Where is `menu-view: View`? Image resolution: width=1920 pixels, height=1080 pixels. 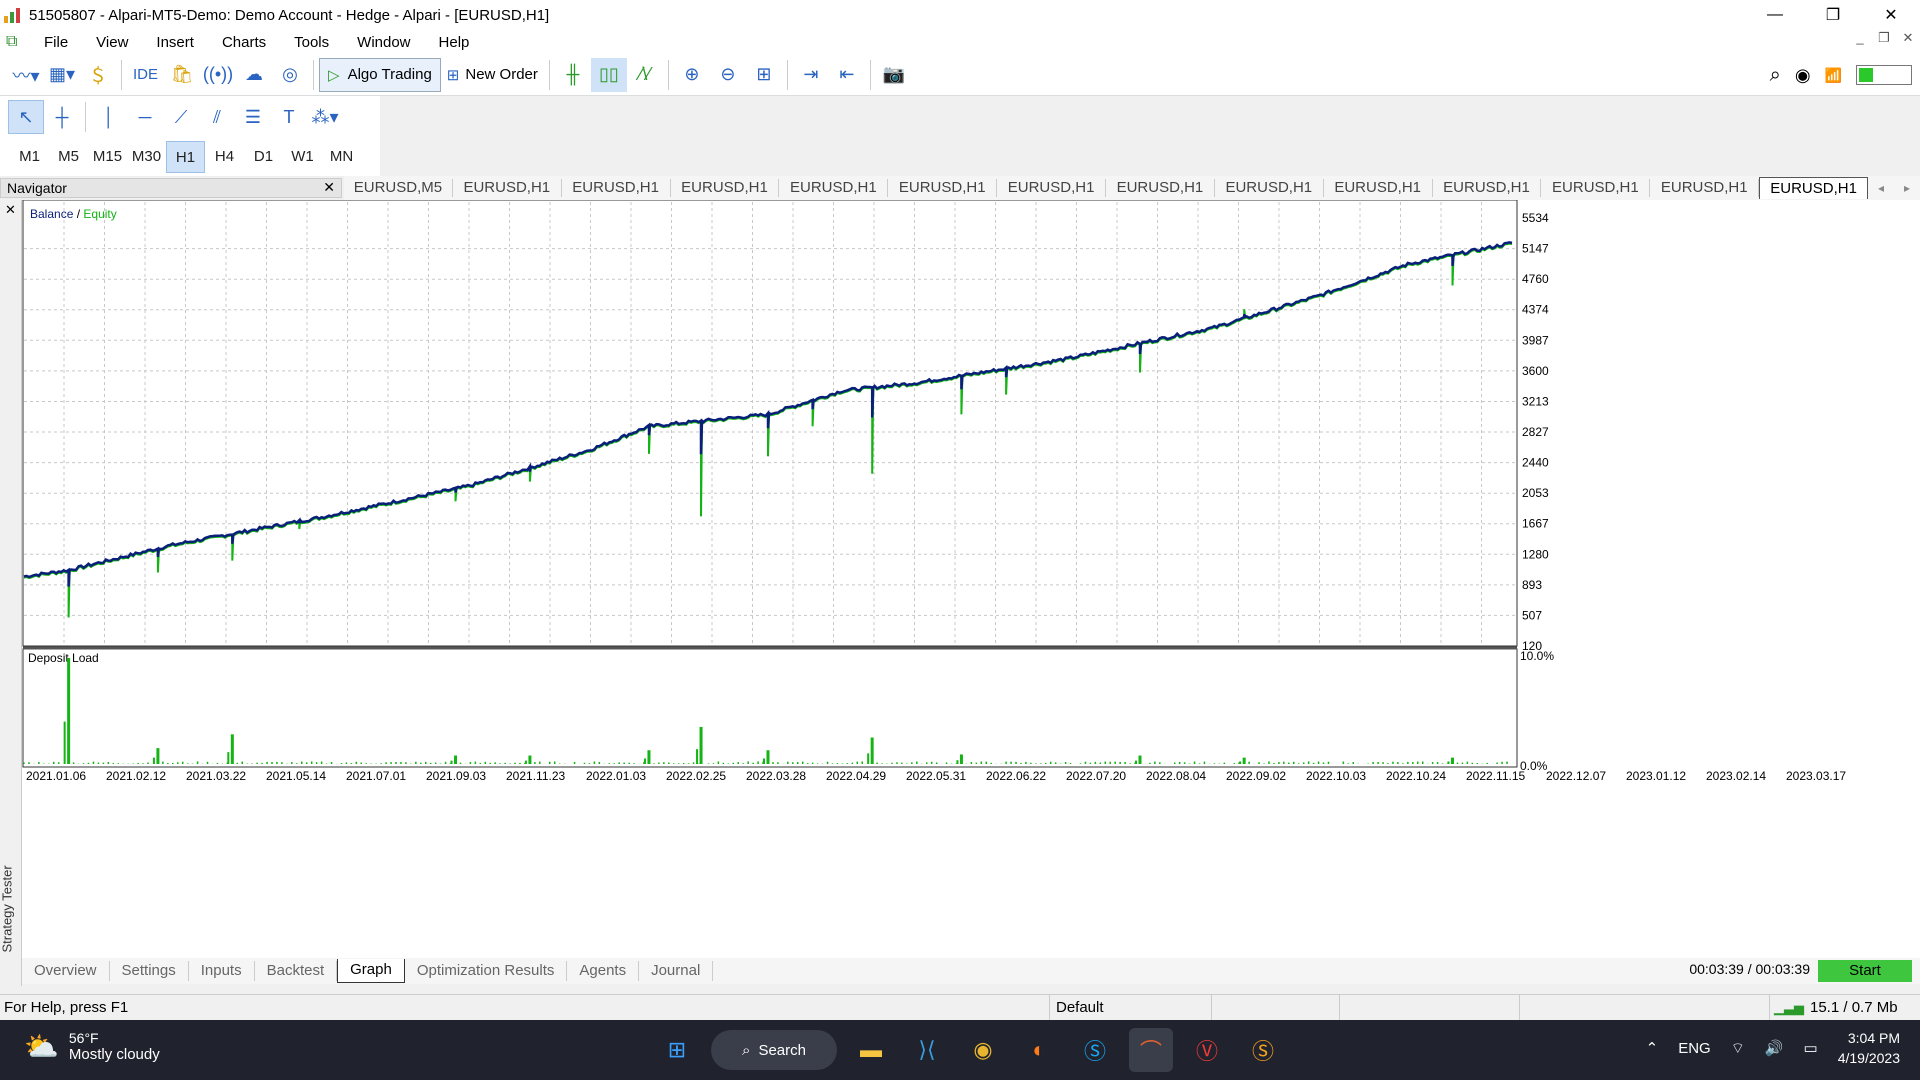
menu-view: View is located at coordinates (112, 42).